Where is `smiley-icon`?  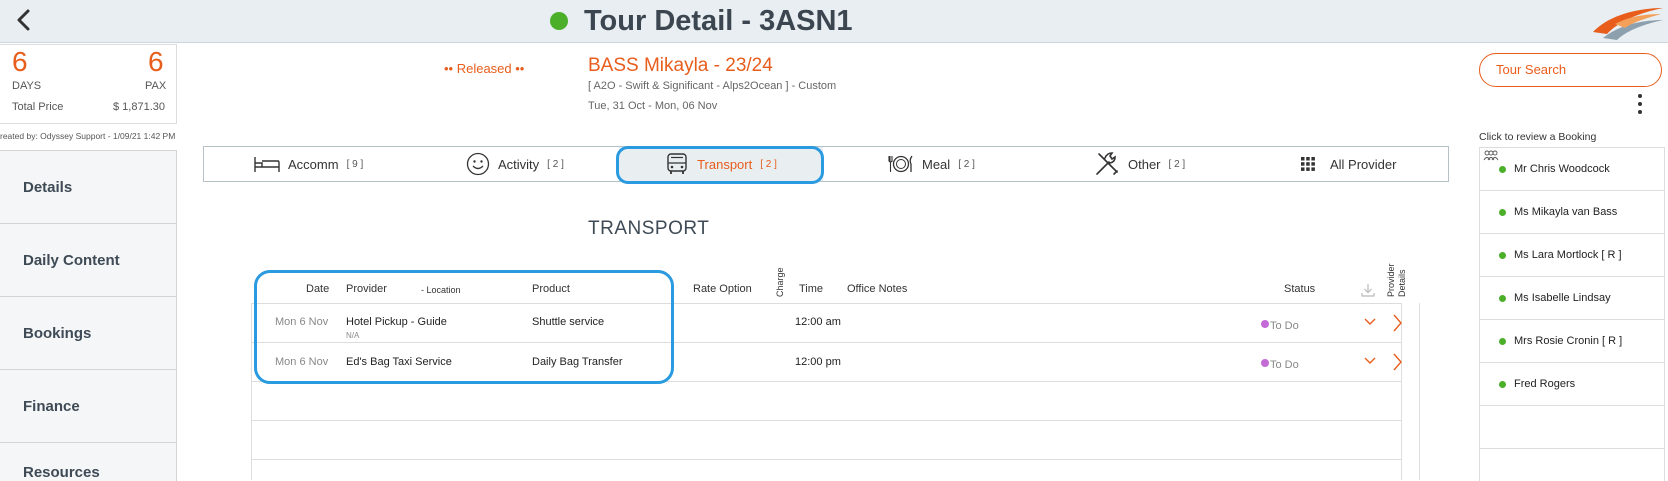
smiley-icon is located at coordinates (478, 164).